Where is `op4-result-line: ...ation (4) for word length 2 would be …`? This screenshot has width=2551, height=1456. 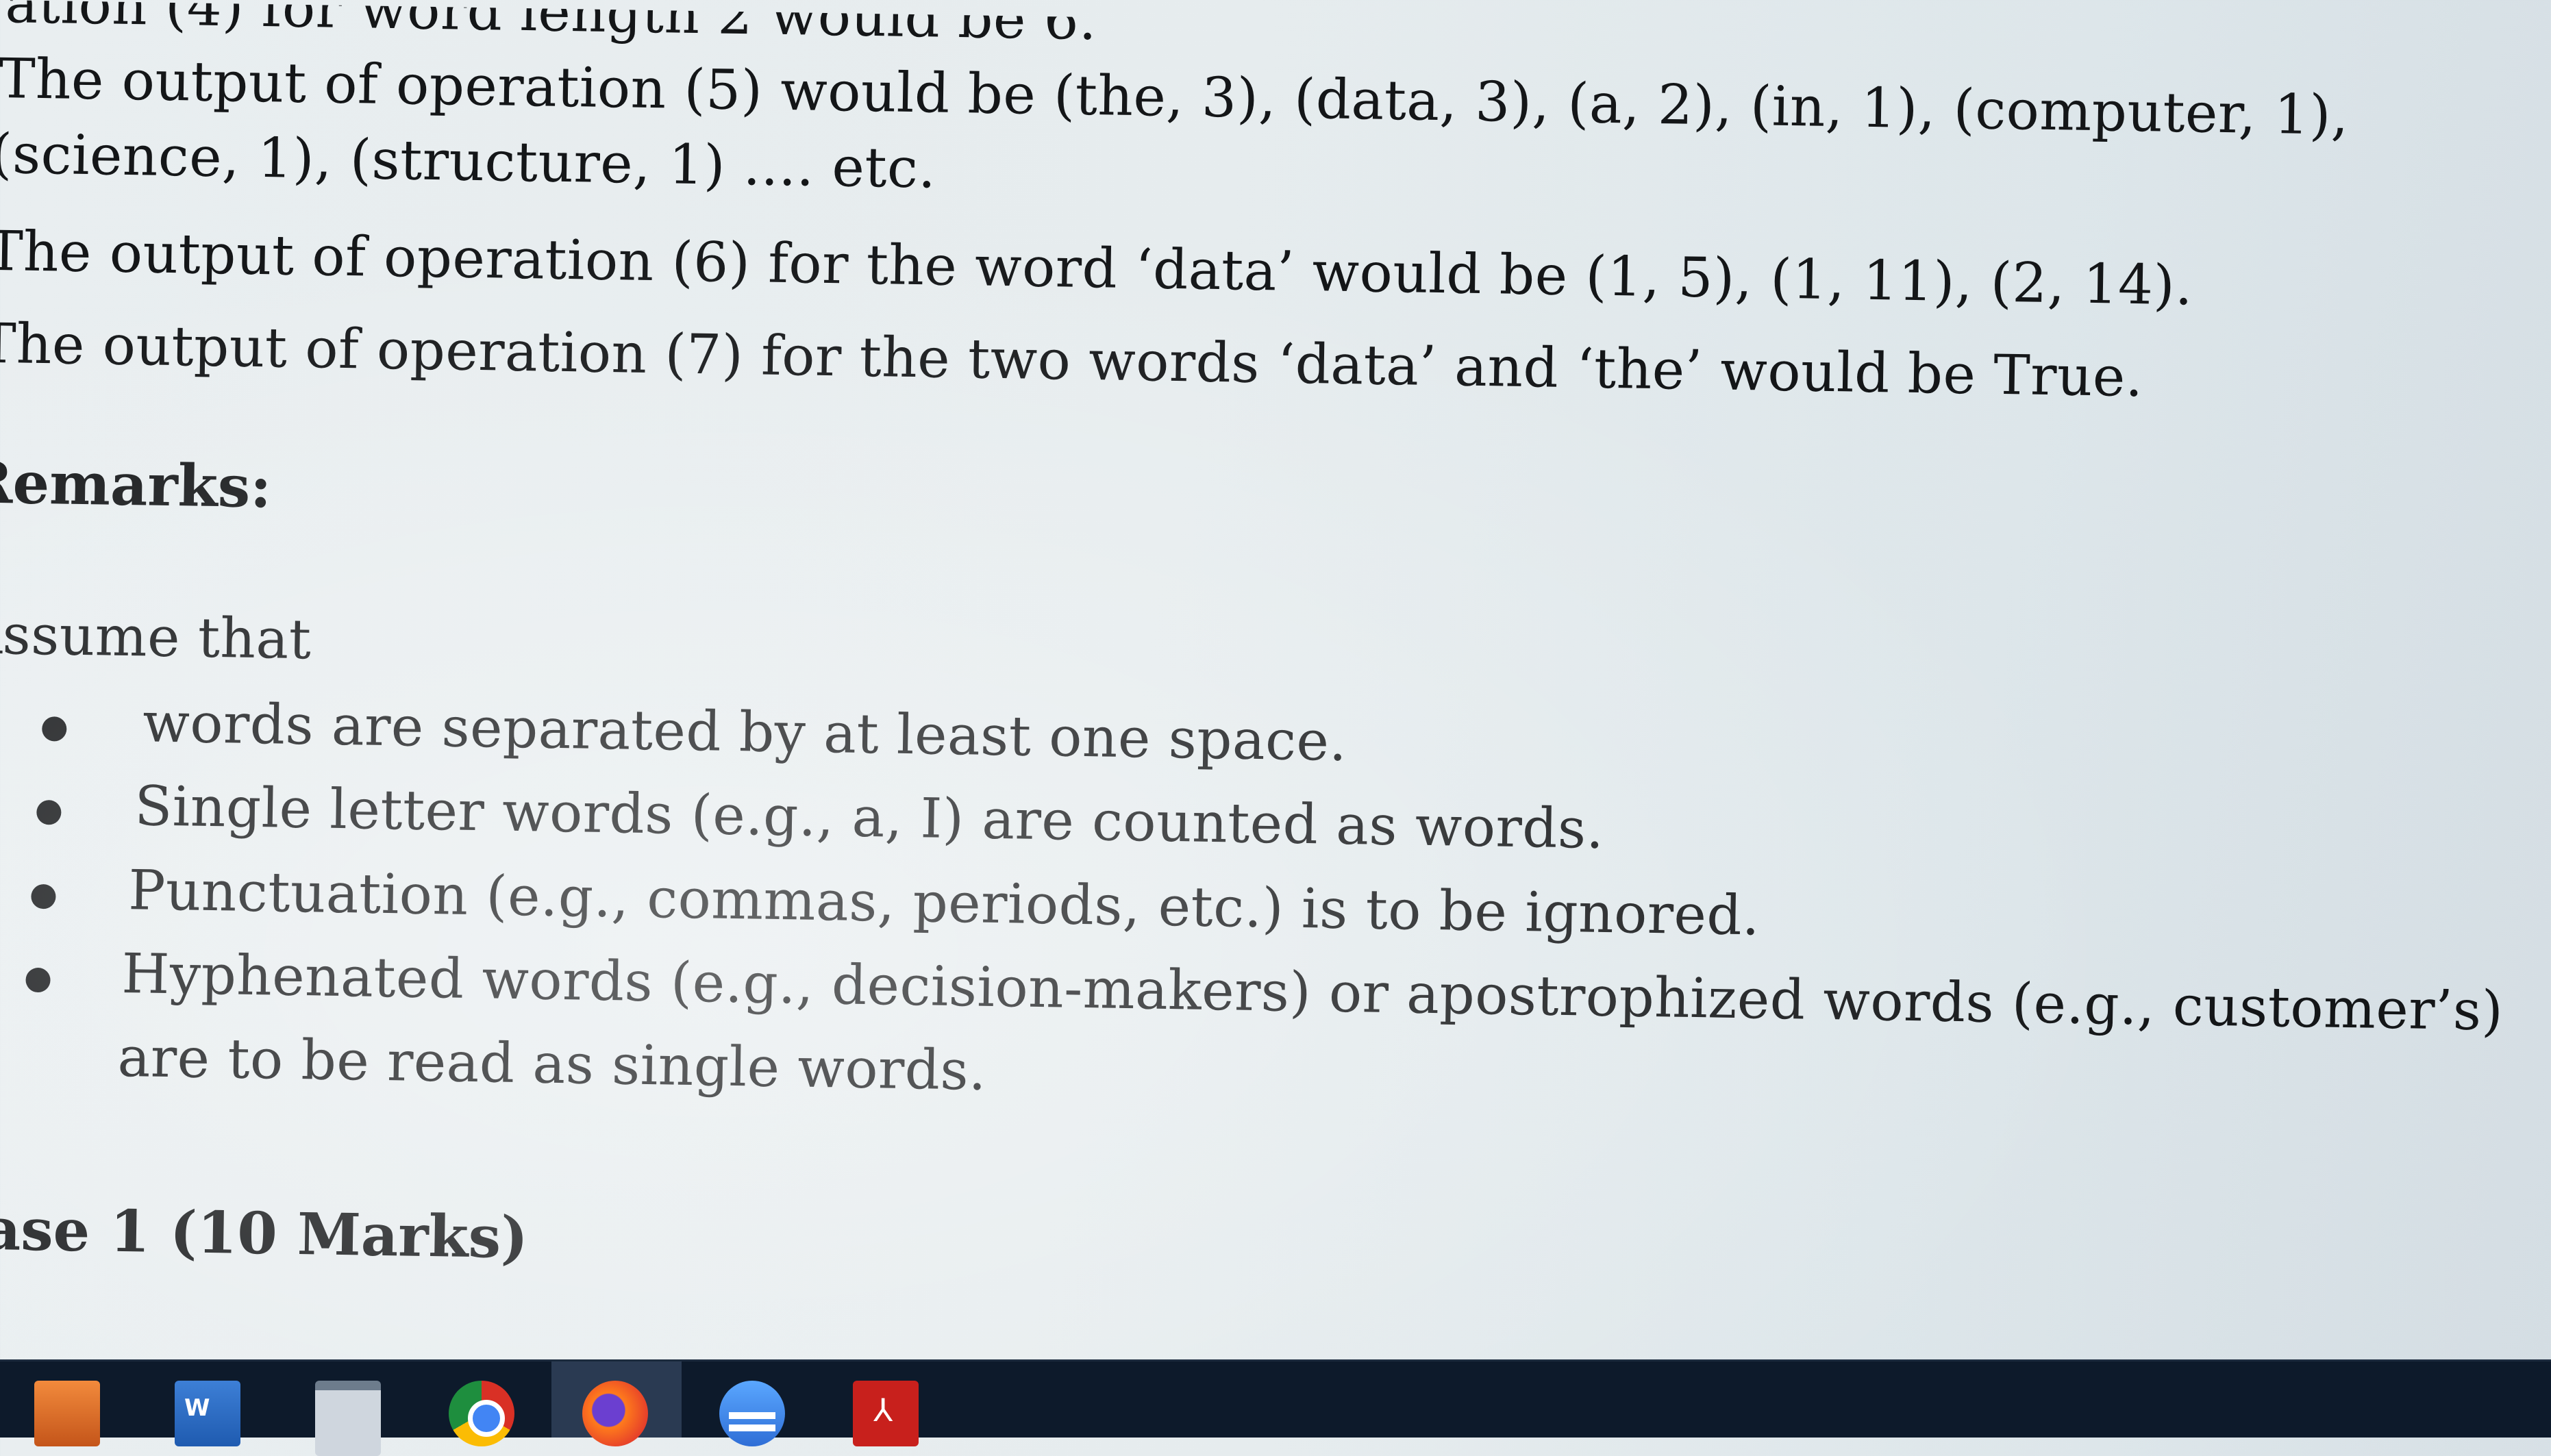
op4-result-line: ...ation (4) for word length 2 would be … is located at coordinates (548, 26).